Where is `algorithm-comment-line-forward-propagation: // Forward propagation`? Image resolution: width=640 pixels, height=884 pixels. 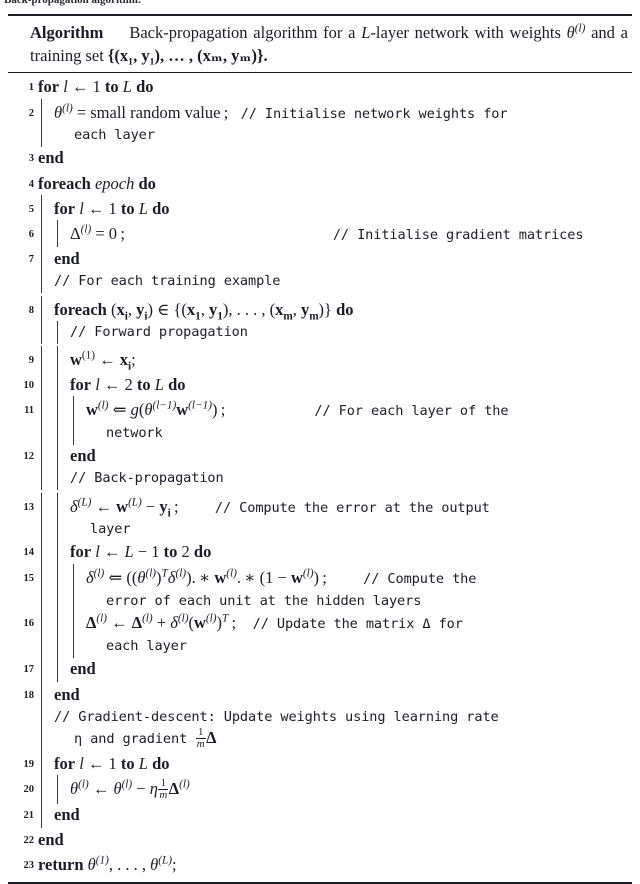 algorithm-comment-line-forward-propagation: // Forward propagation is located at coordinates (320, 333).